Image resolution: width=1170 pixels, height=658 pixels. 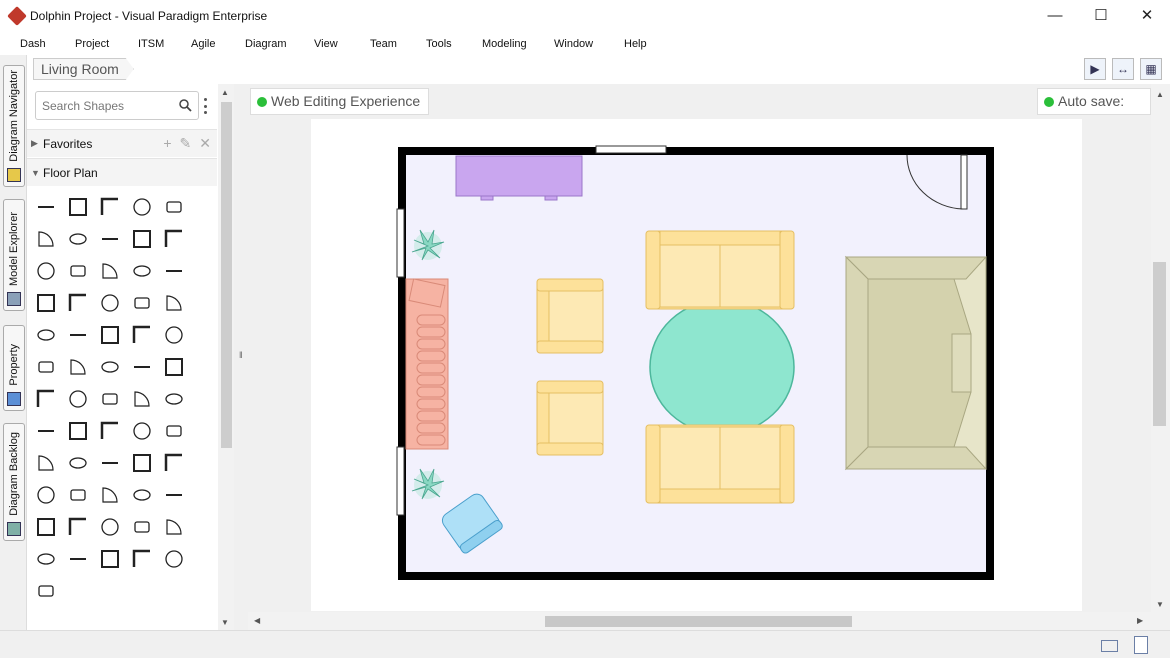 I want to click on round-basin-icon, so click(x=142, y=495).